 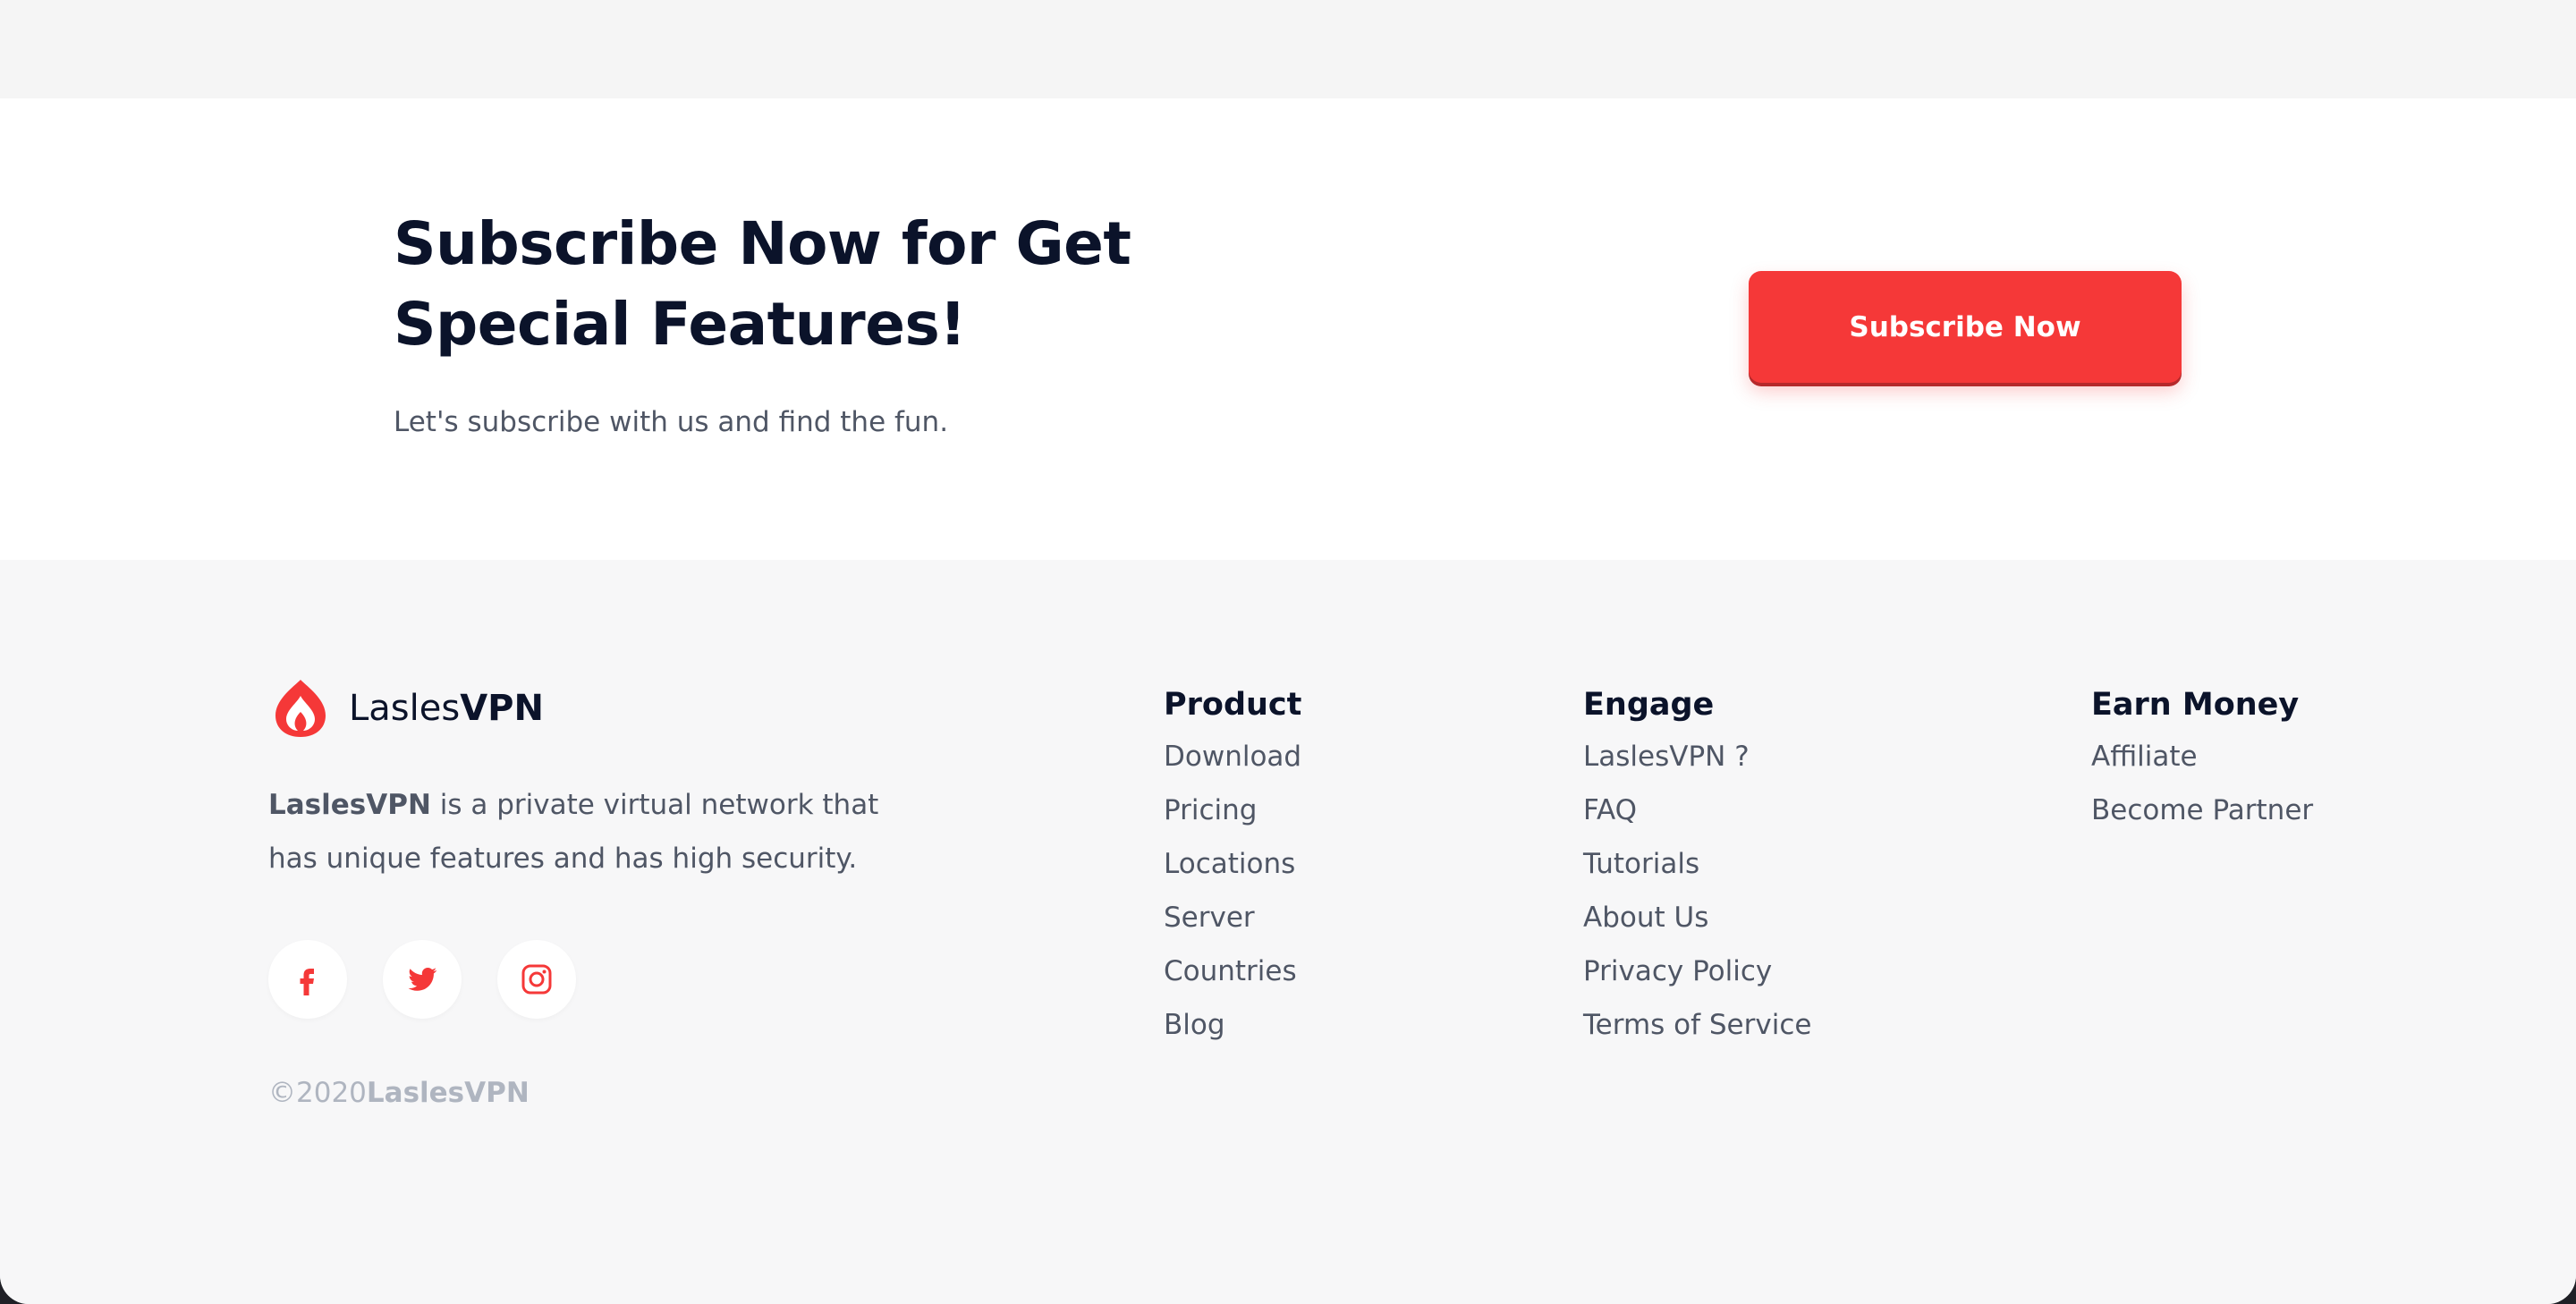 I want to click on instagram-link, so click(x=536, y=979).